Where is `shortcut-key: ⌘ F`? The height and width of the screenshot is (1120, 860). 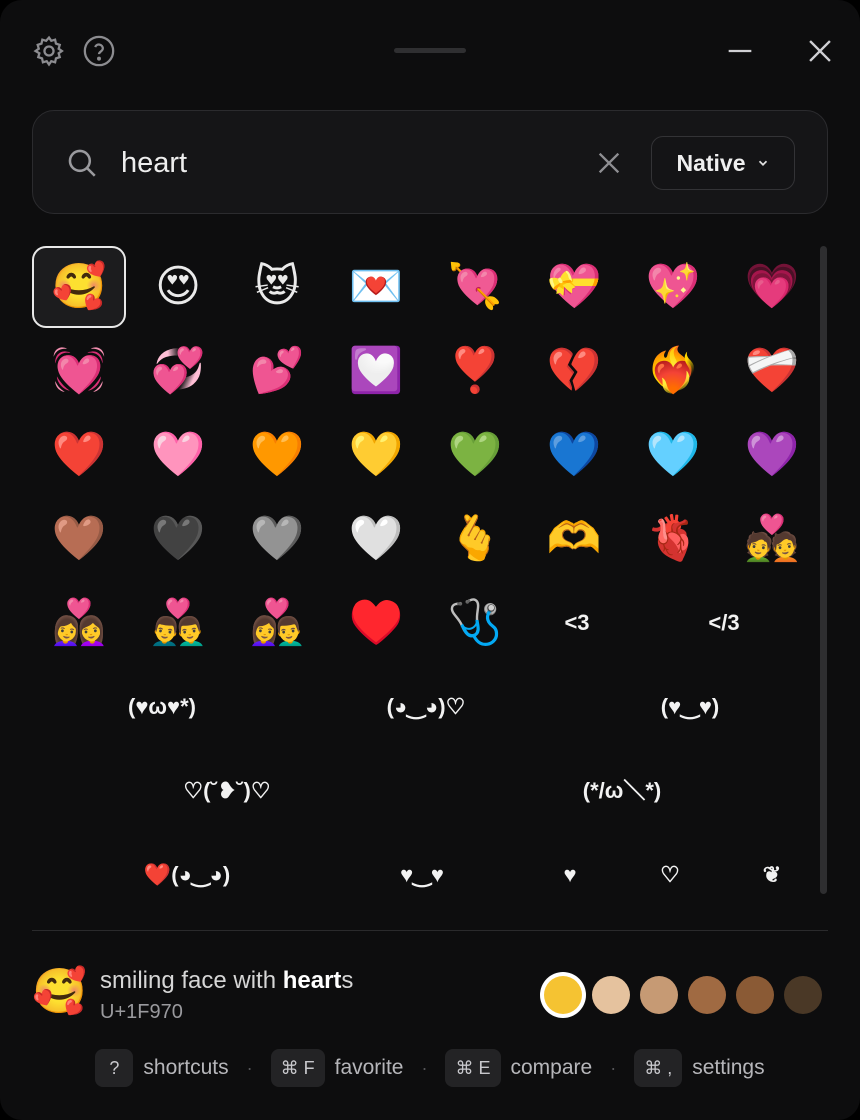
shortcut-key: ⌘ F is located at coordinates (297, 1068).